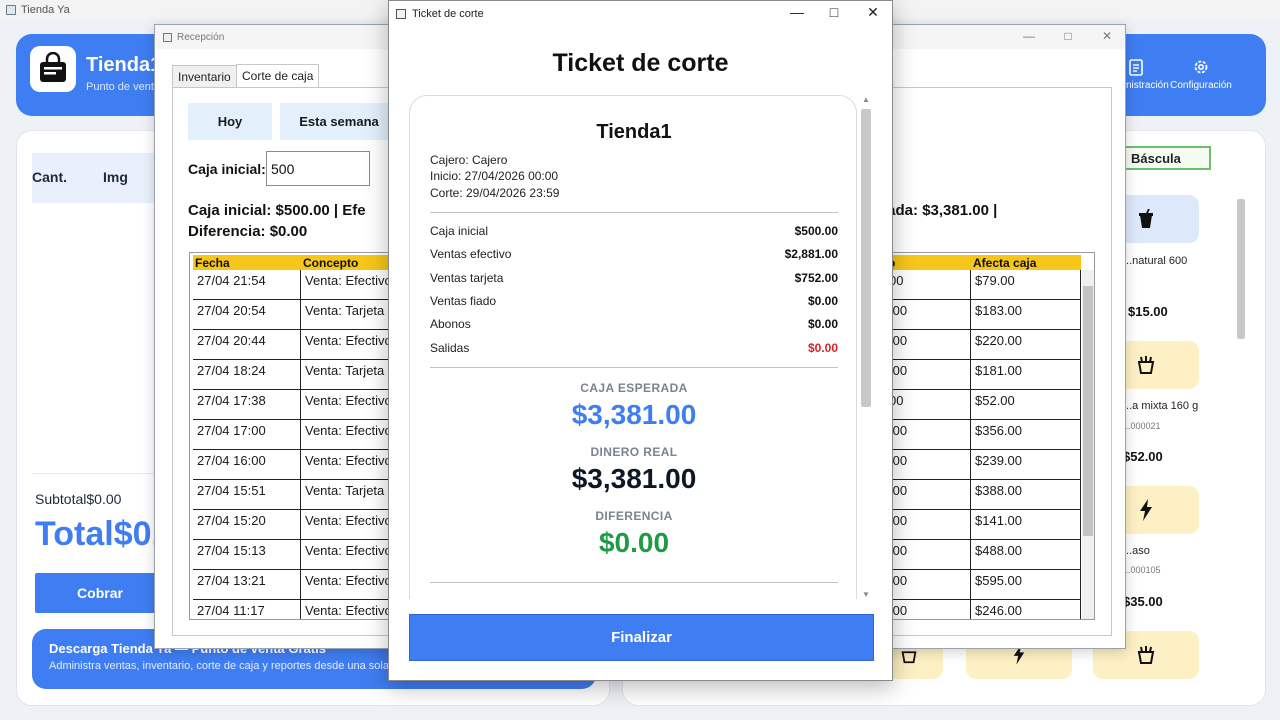 Image resolution: width=1280 pixels, height=720 pixels. What do you see at coordinates (1142, 426) in the screenshot?
I see `product-code: ...000021` at bounding box center [1142, 426].